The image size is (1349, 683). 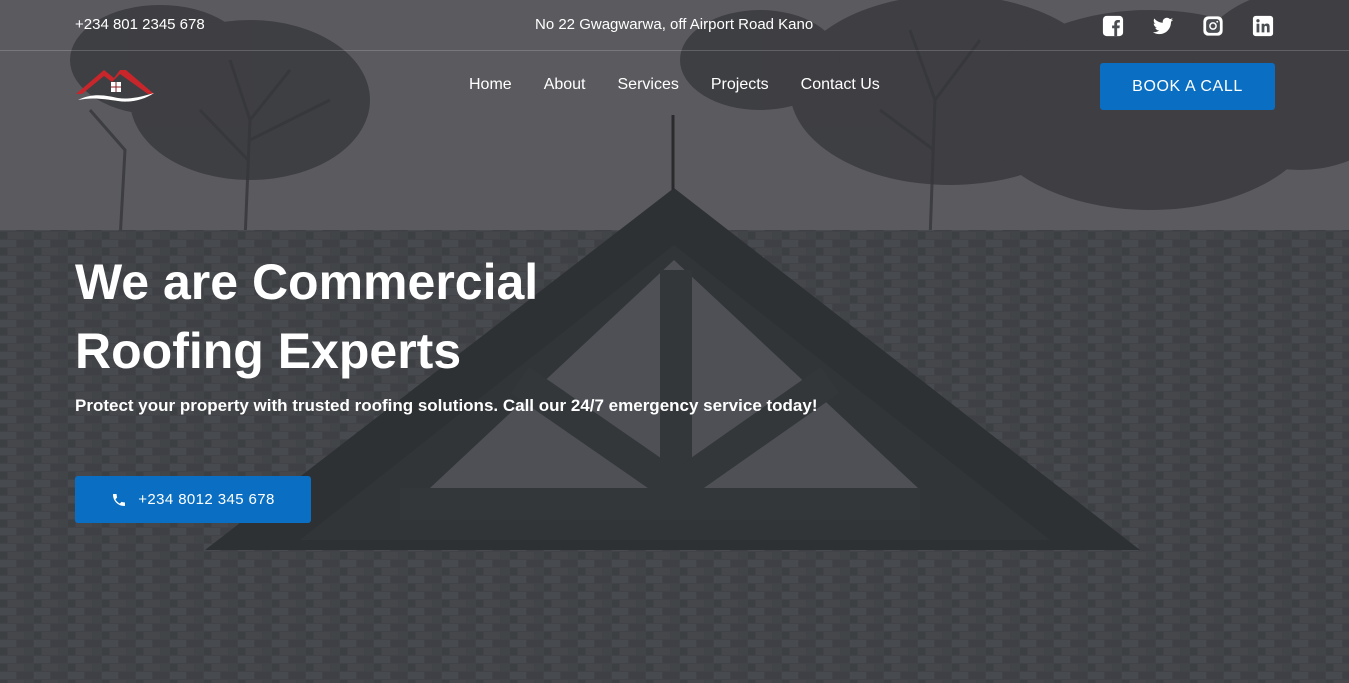 I want to click on nav-home: Home, so click(x=490, y=85).